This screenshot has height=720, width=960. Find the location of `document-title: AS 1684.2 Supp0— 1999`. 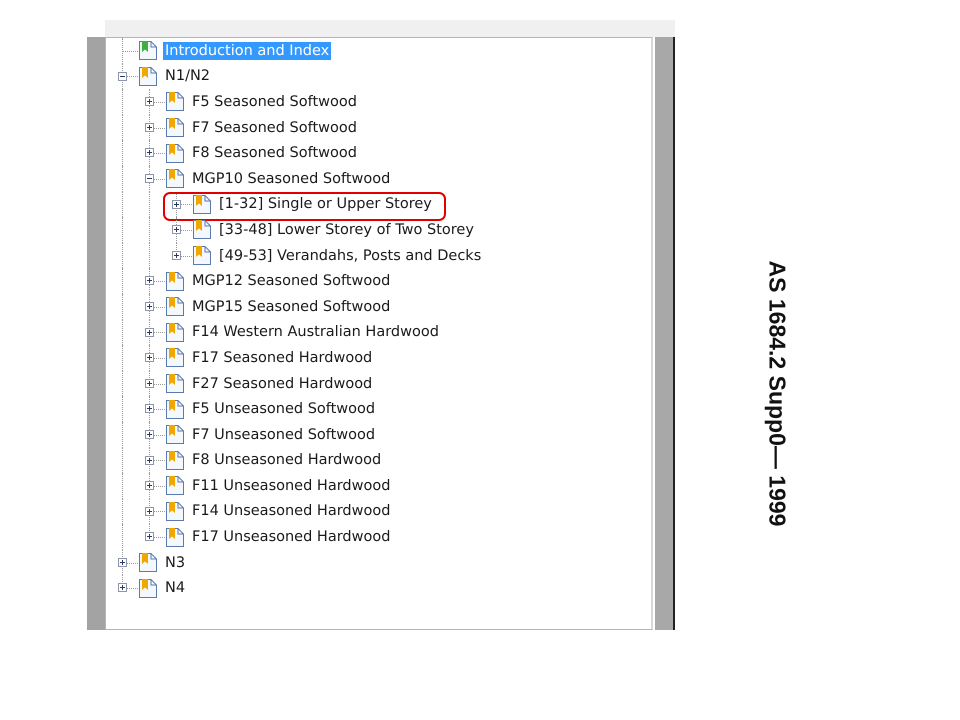

document-title: AS 1684.2 Supp0— 1999 is located at coordinates (777, 393).